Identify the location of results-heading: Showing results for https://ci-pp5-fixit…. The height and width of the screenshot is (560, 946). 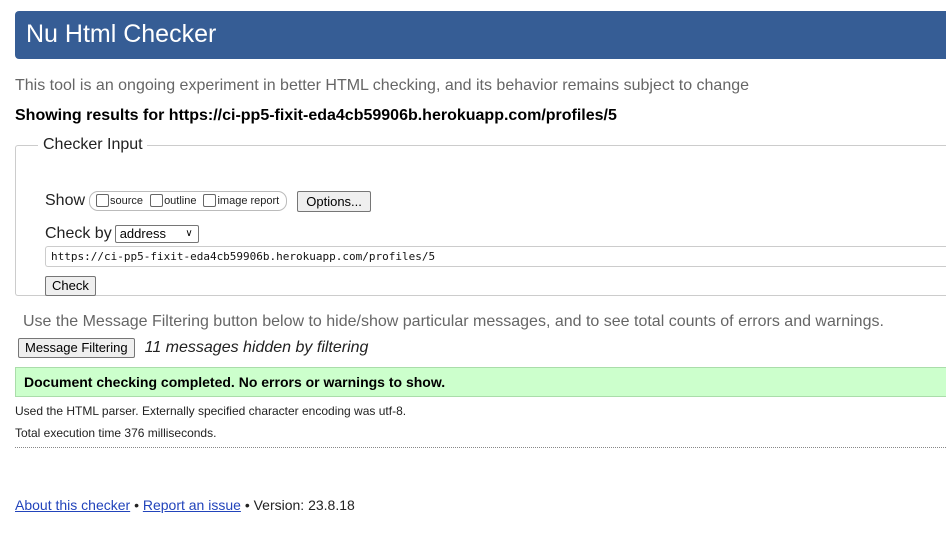
(316, 115).